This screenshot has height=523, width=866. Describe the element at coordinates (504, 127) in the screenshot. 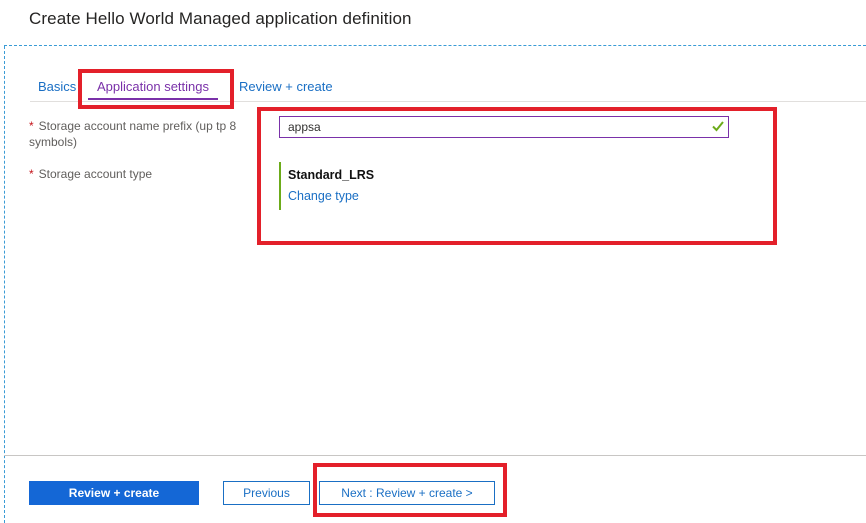

I see `storage-prefix-input` at that location.